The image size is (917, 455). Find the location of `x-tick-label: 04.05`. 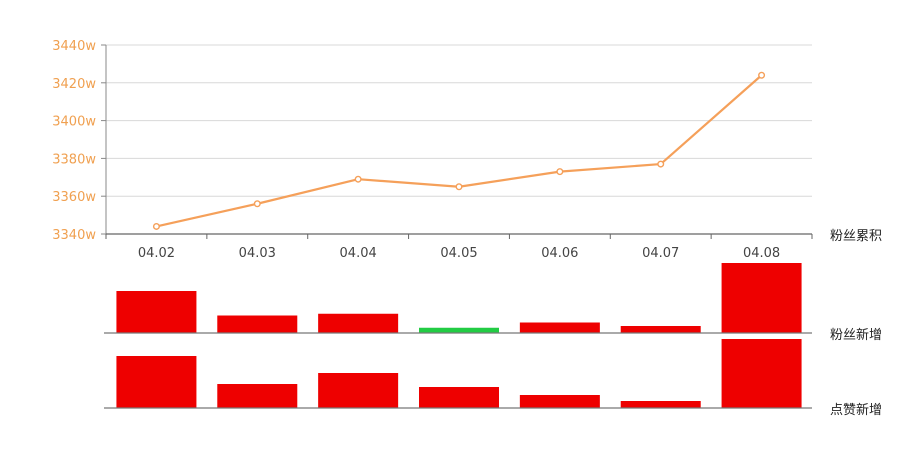

x-tick-label: 04.05 is located at coordinates (458, 253).